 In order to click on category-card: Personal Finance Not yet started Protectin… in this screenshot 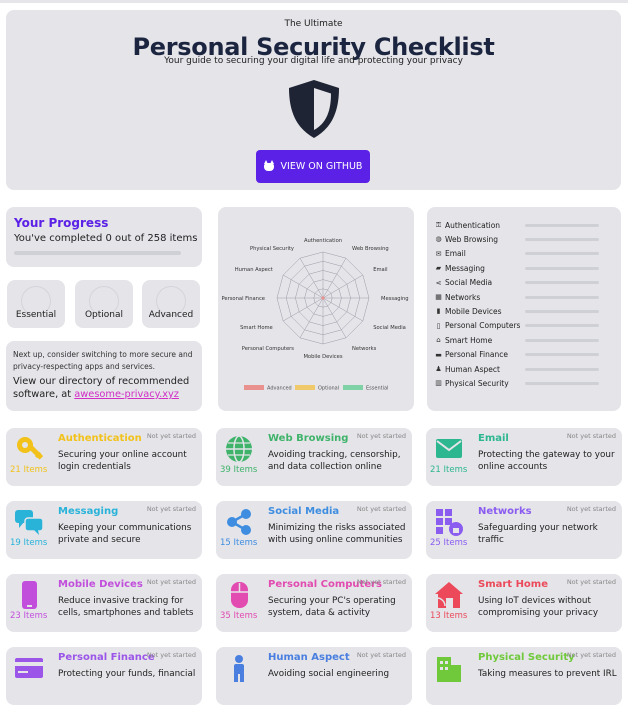, I will do `click(104, 676)`.